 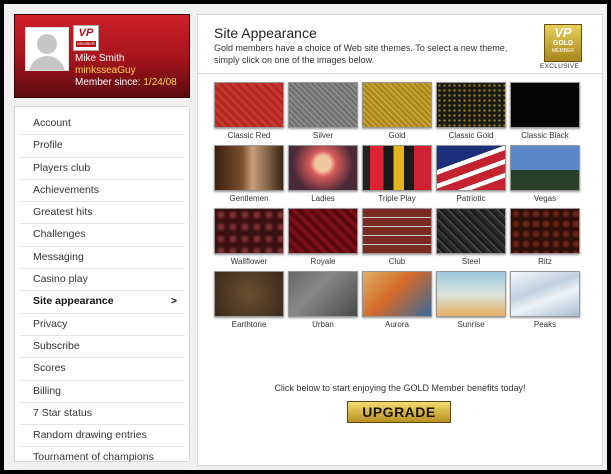 What do you see at coordinates (102, 414) in the screenshot?
I see `sidebar-item-7-star-status: 7 Star status` at bounding box center [102, 414].